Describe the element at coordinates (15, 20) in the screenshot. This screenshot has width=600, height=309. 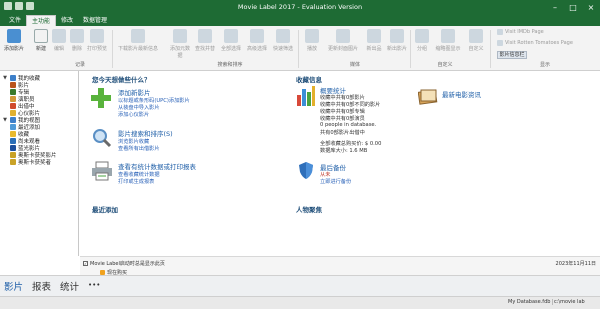
I see `tab-file: 文件` at that location.